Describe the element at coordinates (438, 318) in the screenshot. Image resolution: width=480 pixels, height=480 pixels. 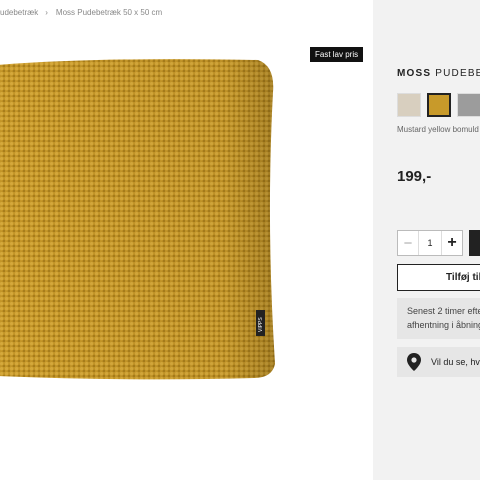
I see `delivery-info-box: Senest 2 timer efter afhentning i åbning` at that location.